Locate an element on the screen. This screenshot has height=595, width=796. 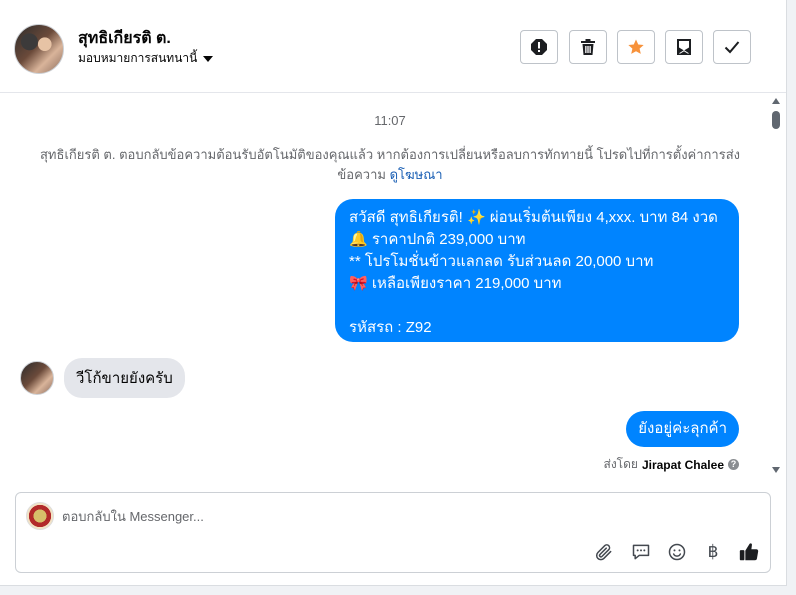
mark-done-button is located at coordinates (732, 47).